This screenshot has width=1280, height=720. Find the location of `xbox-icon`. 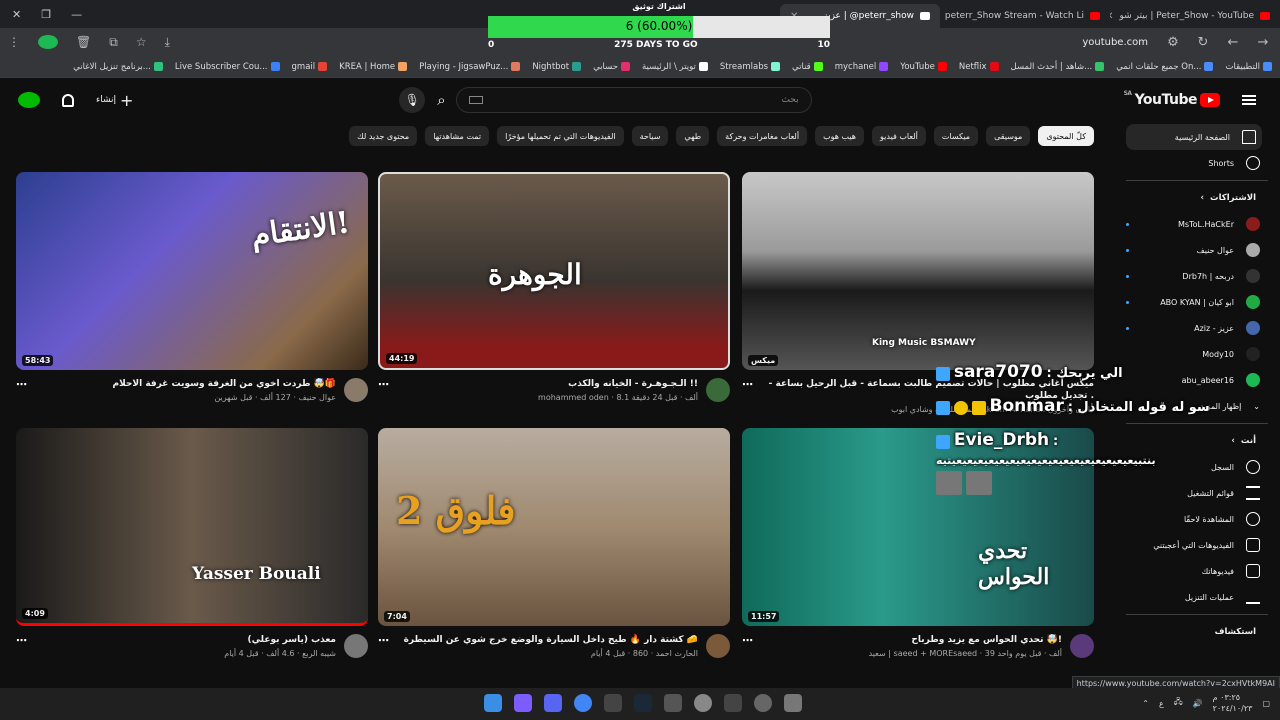

xbox-icon is located at coordinates (673, 703).